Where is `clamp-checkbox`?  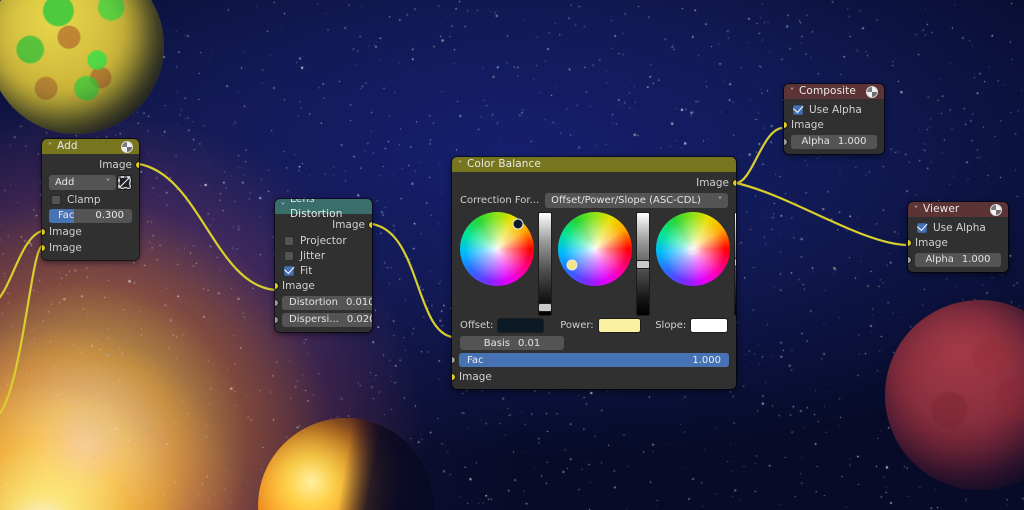
clamp-checkbox is located at coordinates (56, 199).